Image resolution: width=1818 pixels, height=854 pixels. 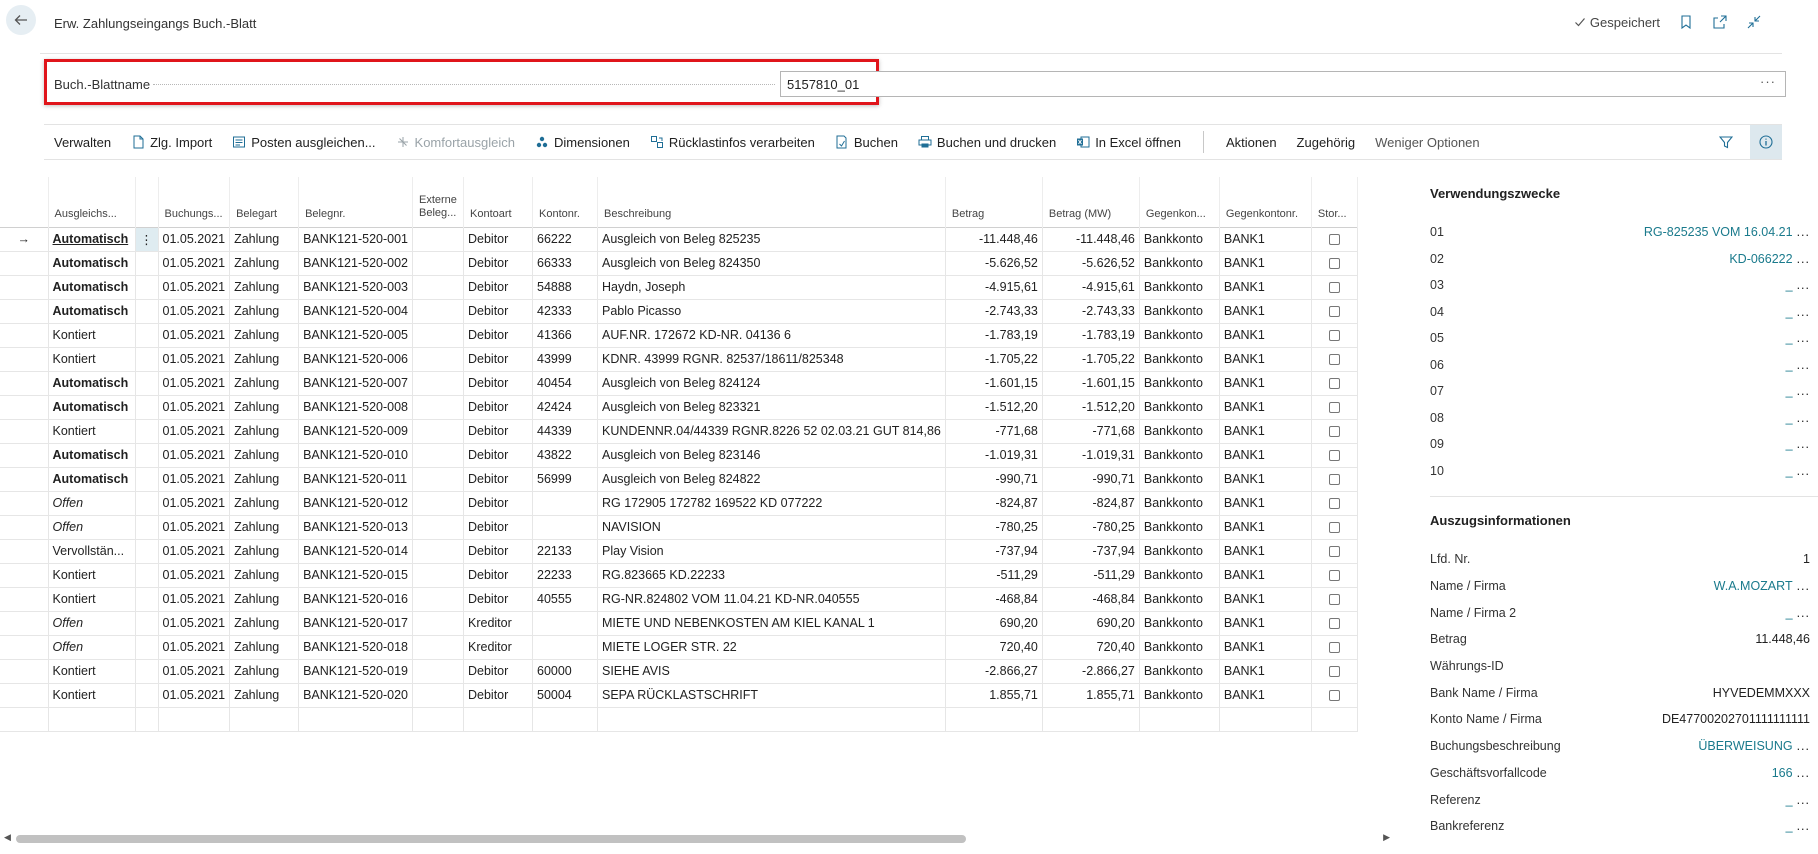 I want to click on cell-amount-lcy: -990,71, so click(x=1091, y=479).